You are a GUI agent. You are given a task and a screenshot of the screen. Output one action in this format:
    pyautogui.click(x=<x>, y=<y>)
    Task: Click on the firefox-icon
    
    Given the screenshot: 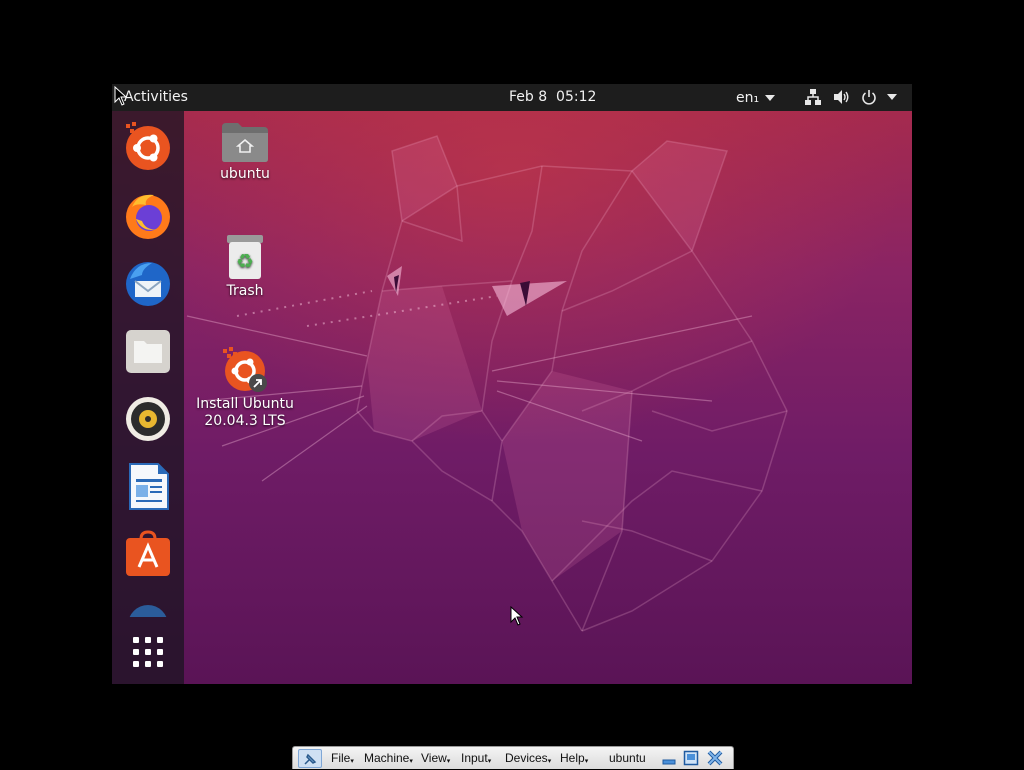 What is the action you would take?
    pyautogui.click(x=148, y=216)
    